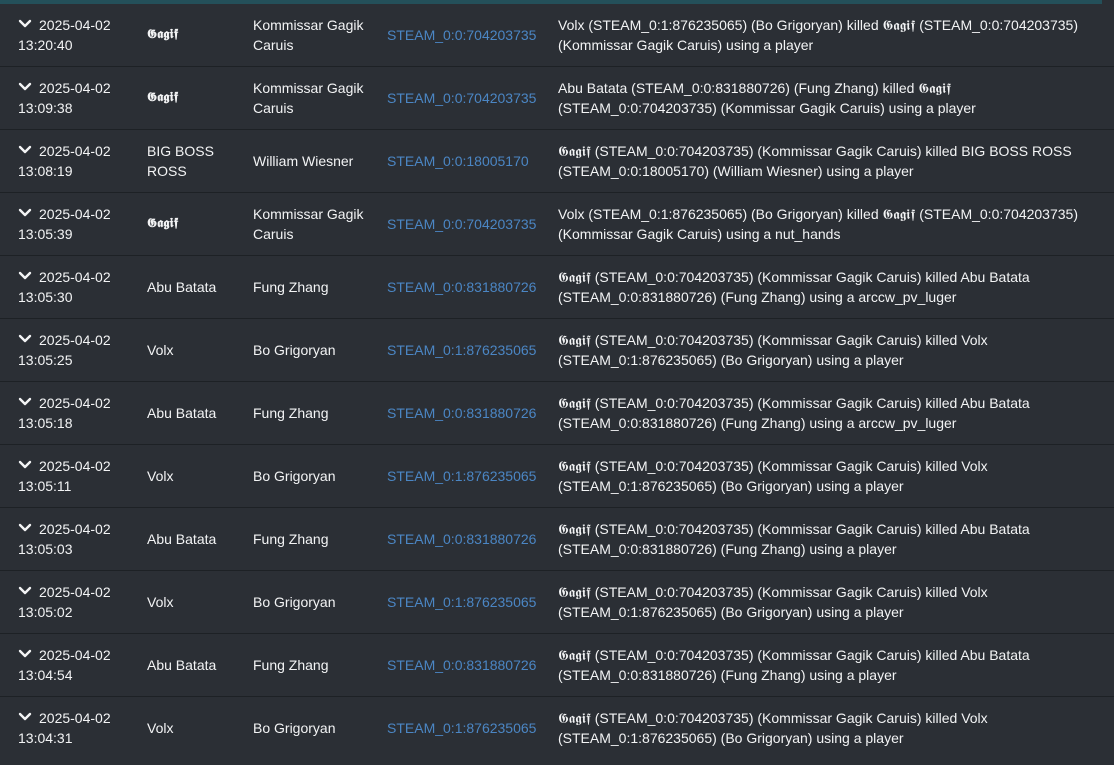 This screenshot has height=765, width=1114. Describe the element at coordinates (78, 665) in the screenshot. I see `timestamp-cell: 2025-04-02 13:04:54` at that location.